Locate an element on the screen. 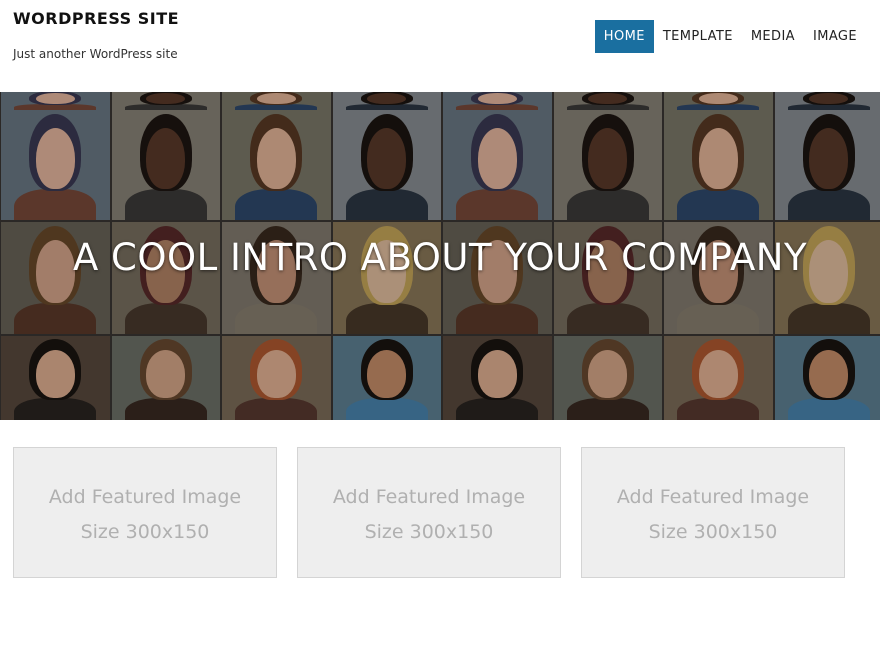  nav-item-home: HOME is located at coordinates (624, 36).